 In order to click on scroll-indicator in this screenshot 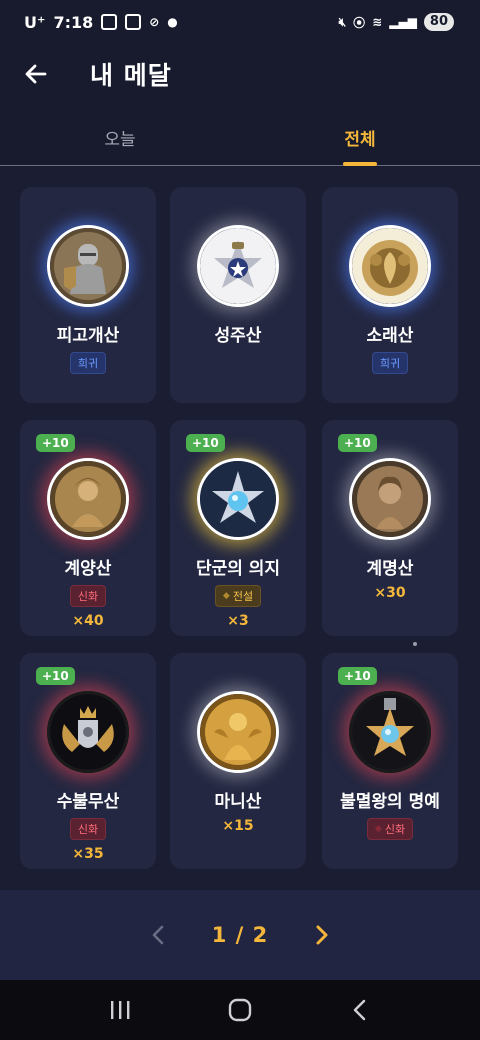, I will do `click(415, 644)`.